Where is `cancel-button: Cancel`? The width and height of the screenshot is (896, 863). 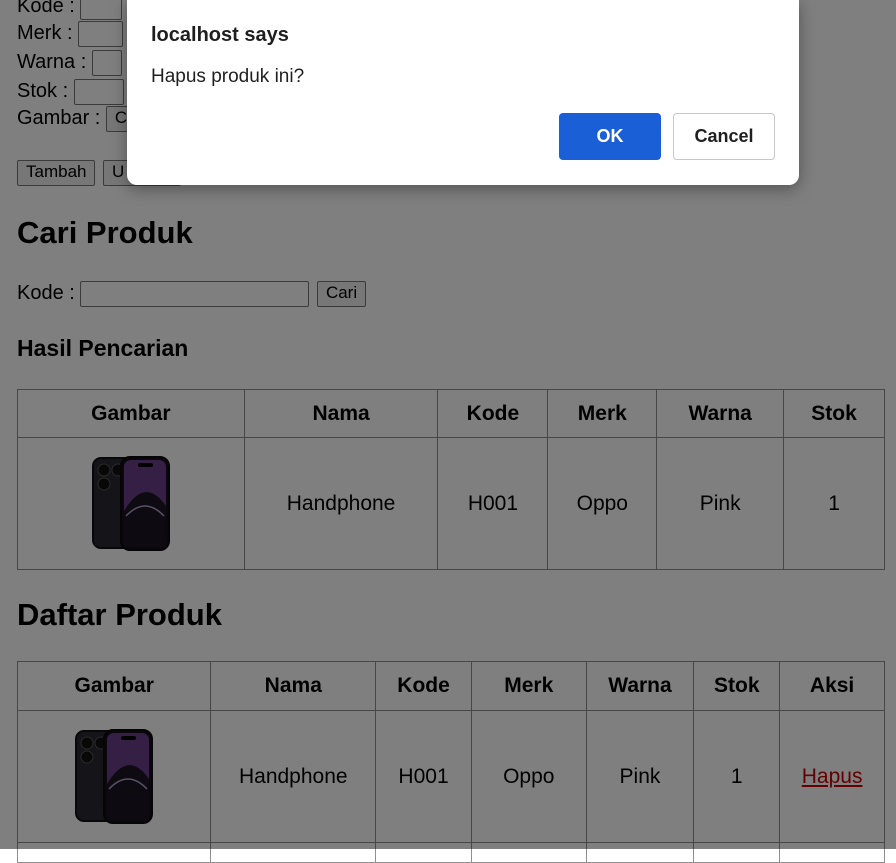
cancel-button: Cancel is located at coordinates (724, 136).